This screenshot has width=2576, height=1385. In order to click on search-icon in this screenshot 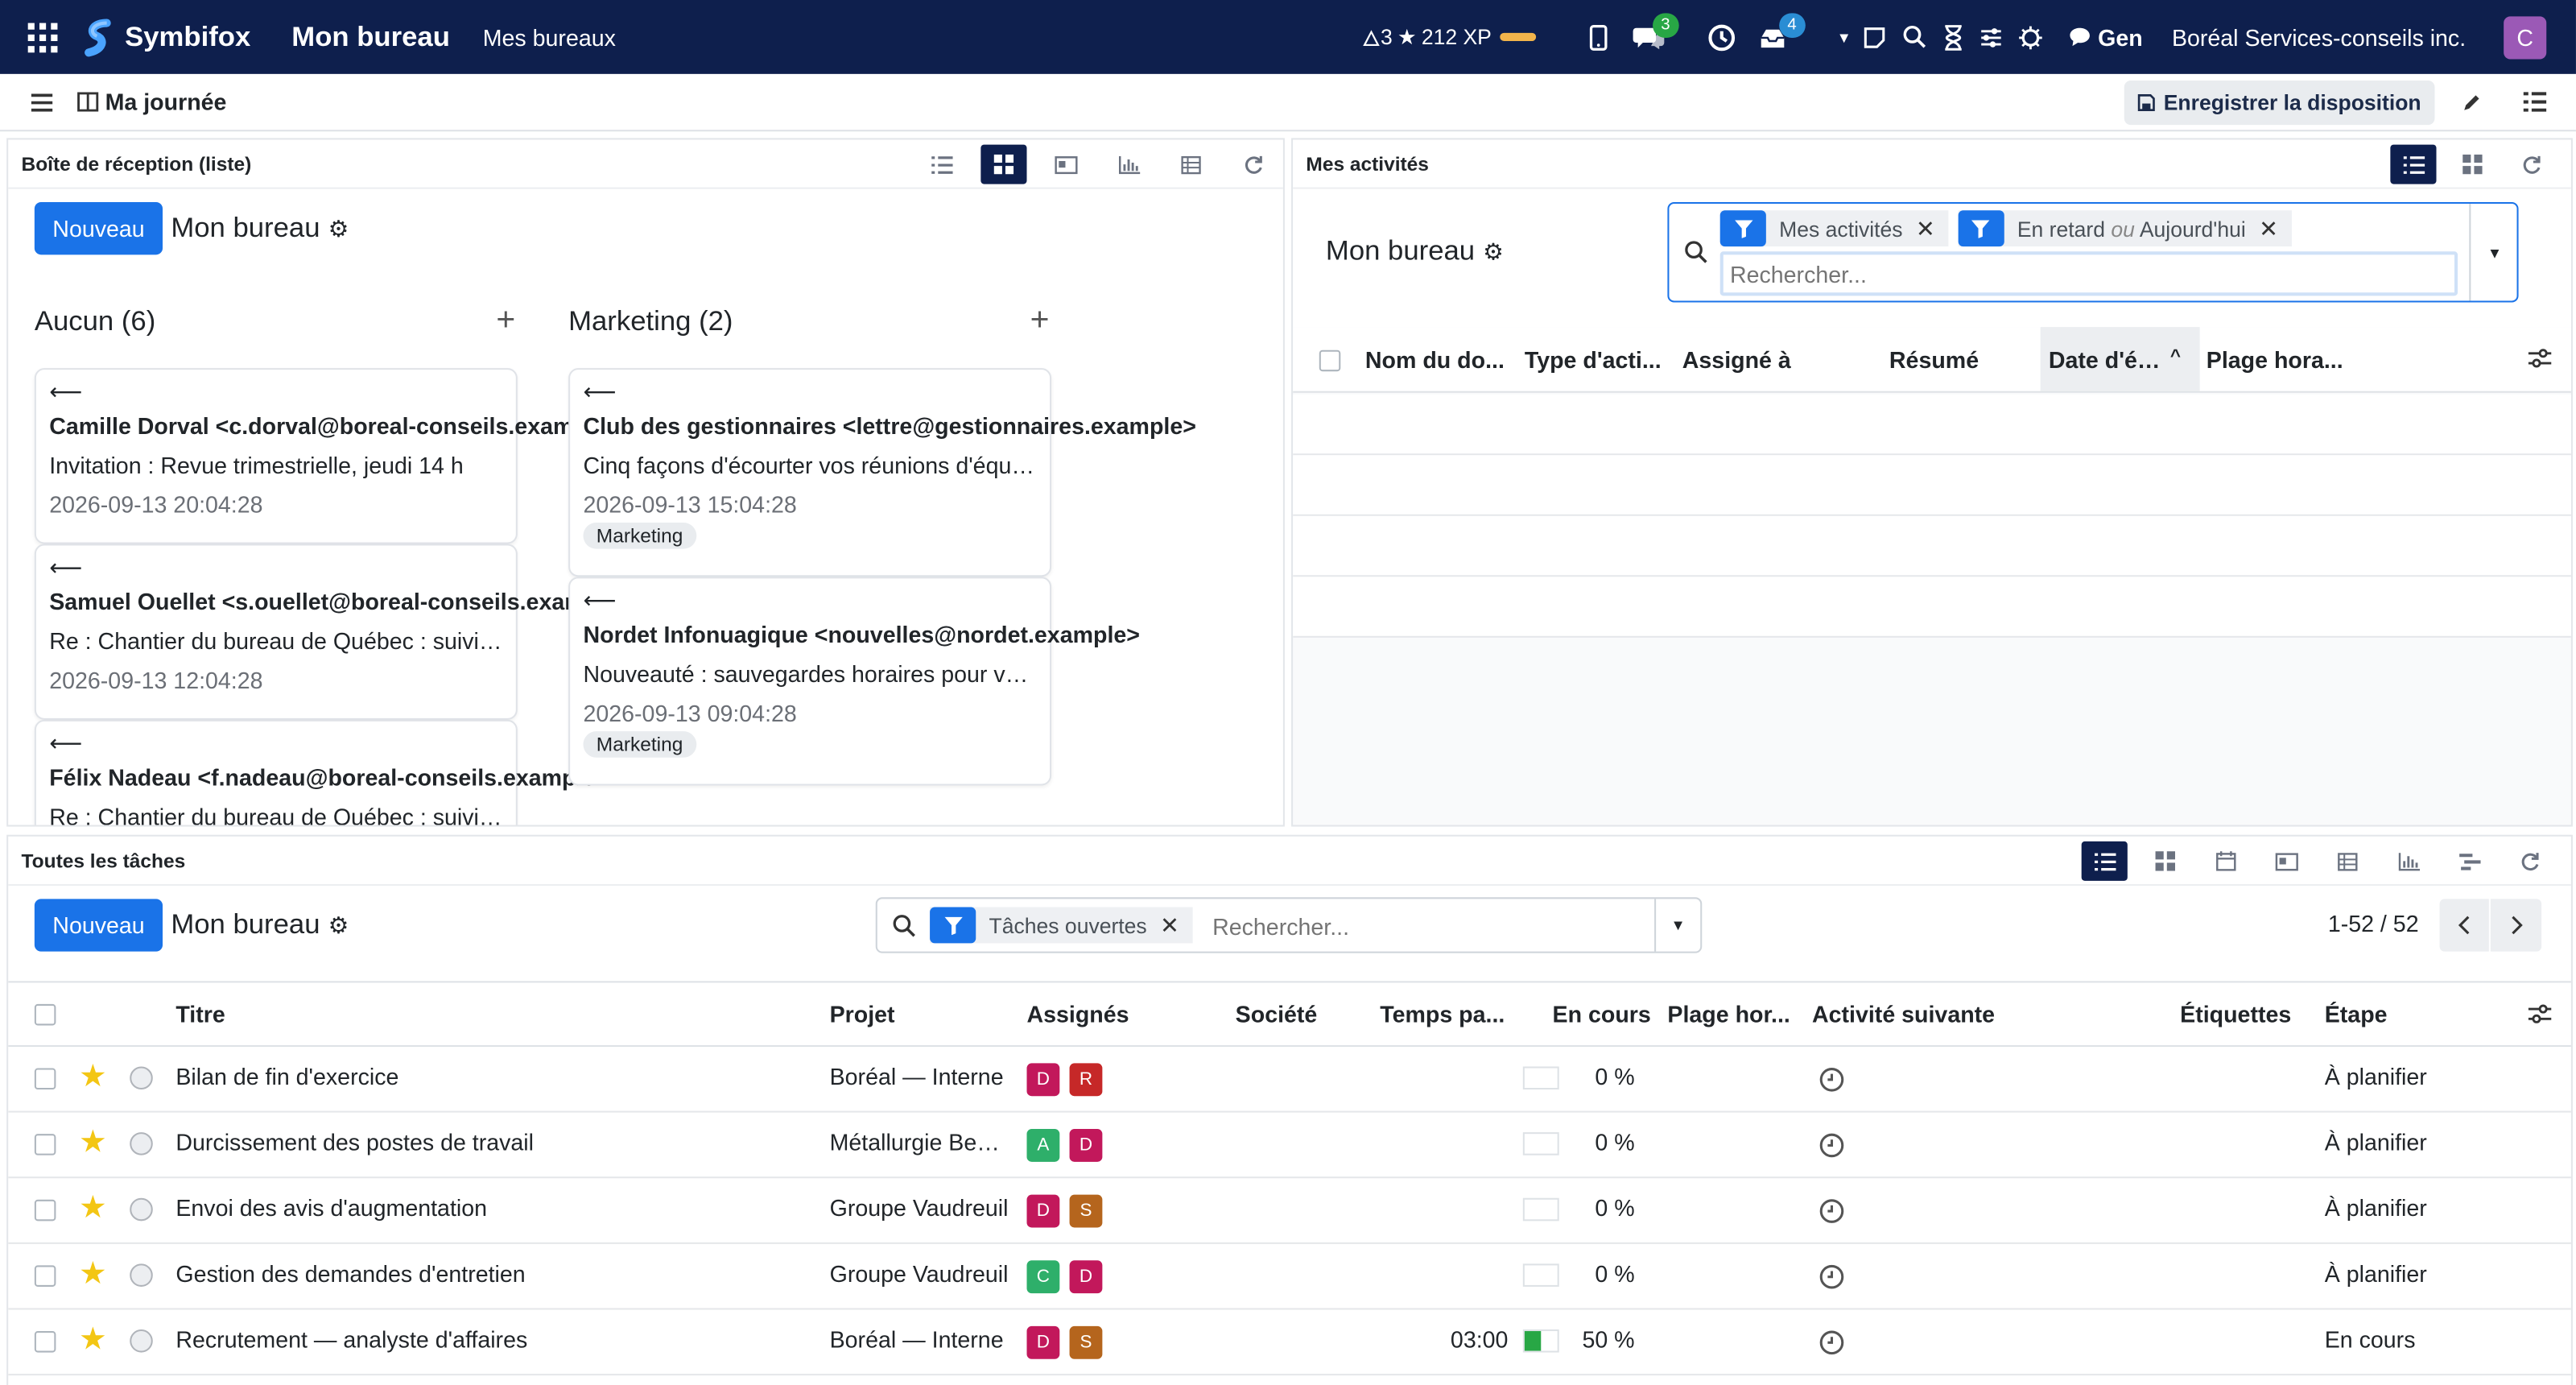, I will do `click(1914, 37)`.